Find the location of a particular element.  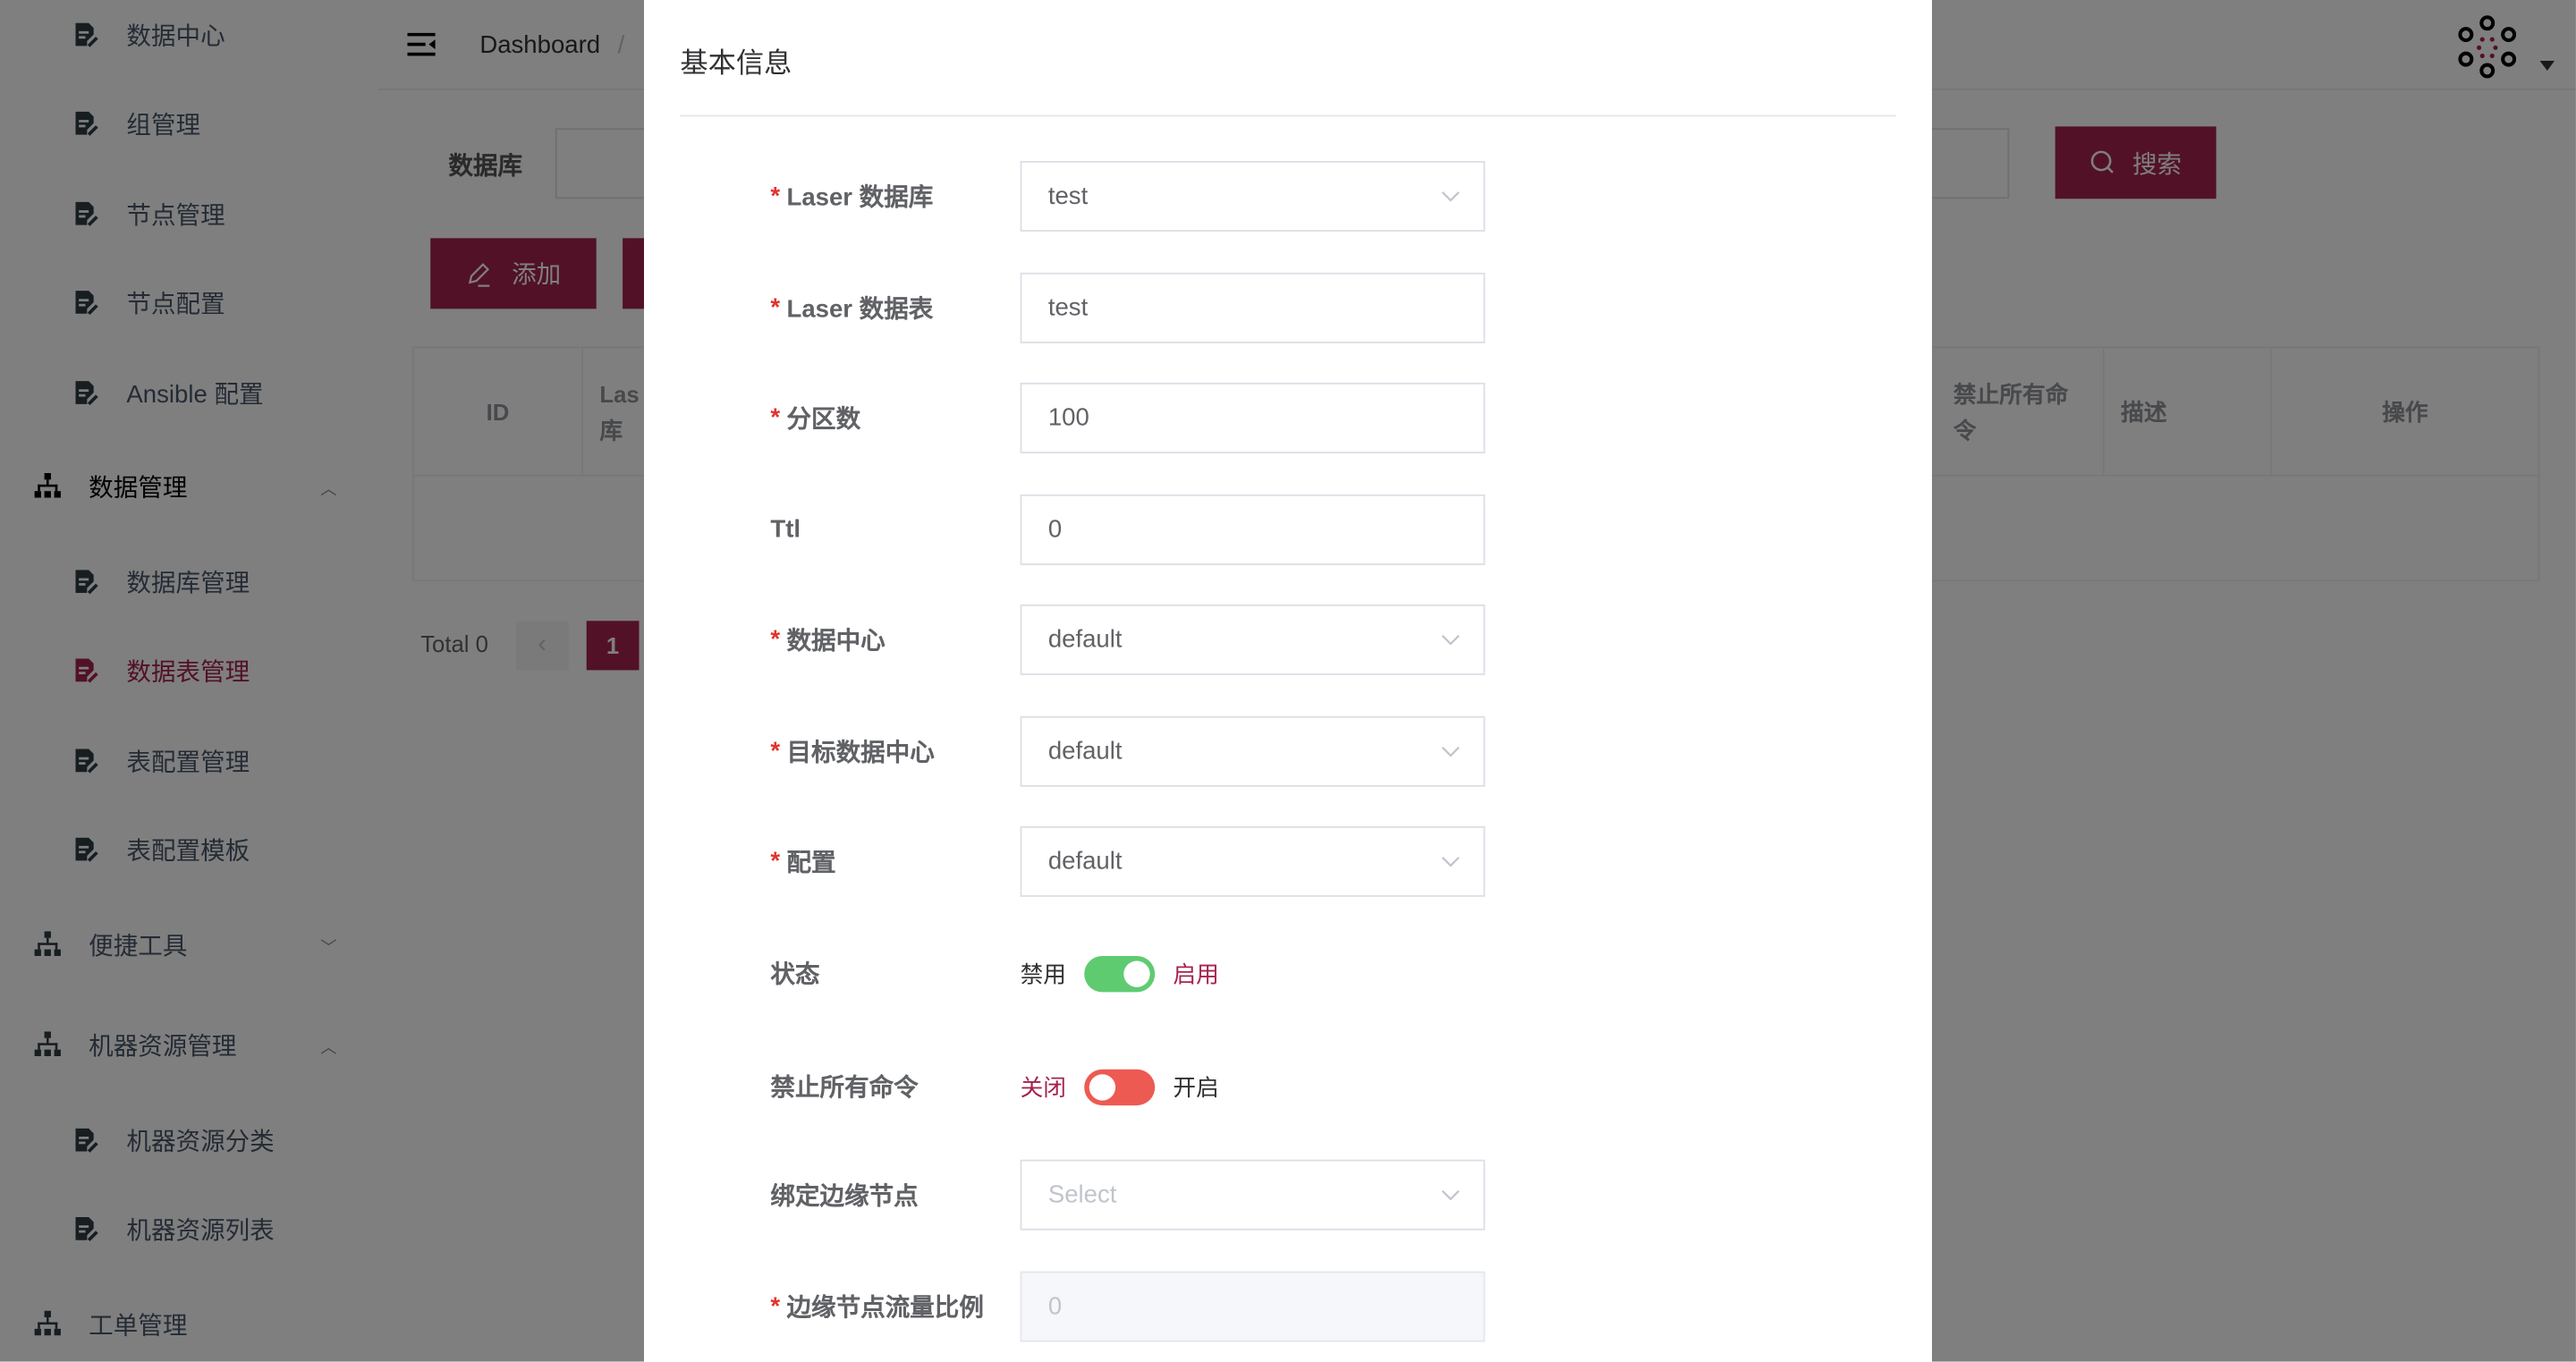

field-label-text: 绑定边缘节点 is located at coordinates (844, 1196).